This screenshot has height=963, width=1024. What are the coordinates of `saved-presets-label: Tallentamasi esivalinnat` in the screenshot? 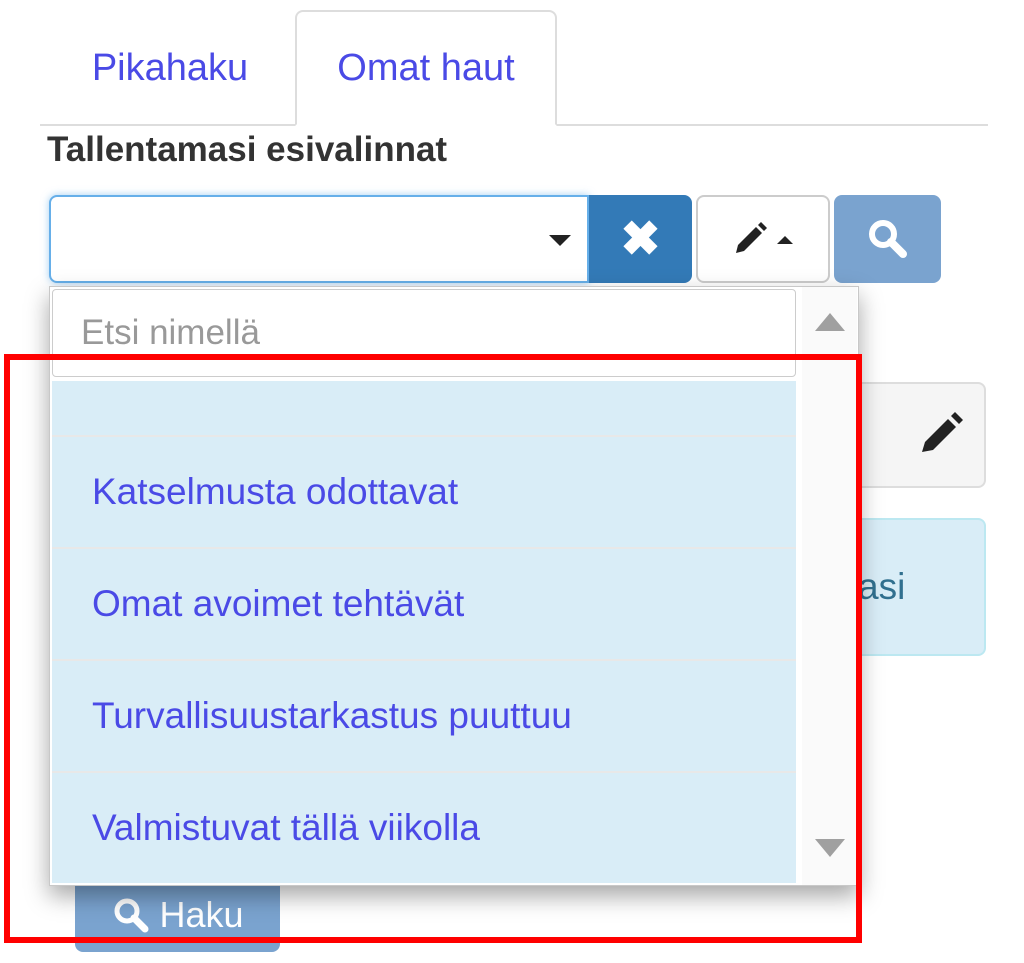 It's located at (247, 149).